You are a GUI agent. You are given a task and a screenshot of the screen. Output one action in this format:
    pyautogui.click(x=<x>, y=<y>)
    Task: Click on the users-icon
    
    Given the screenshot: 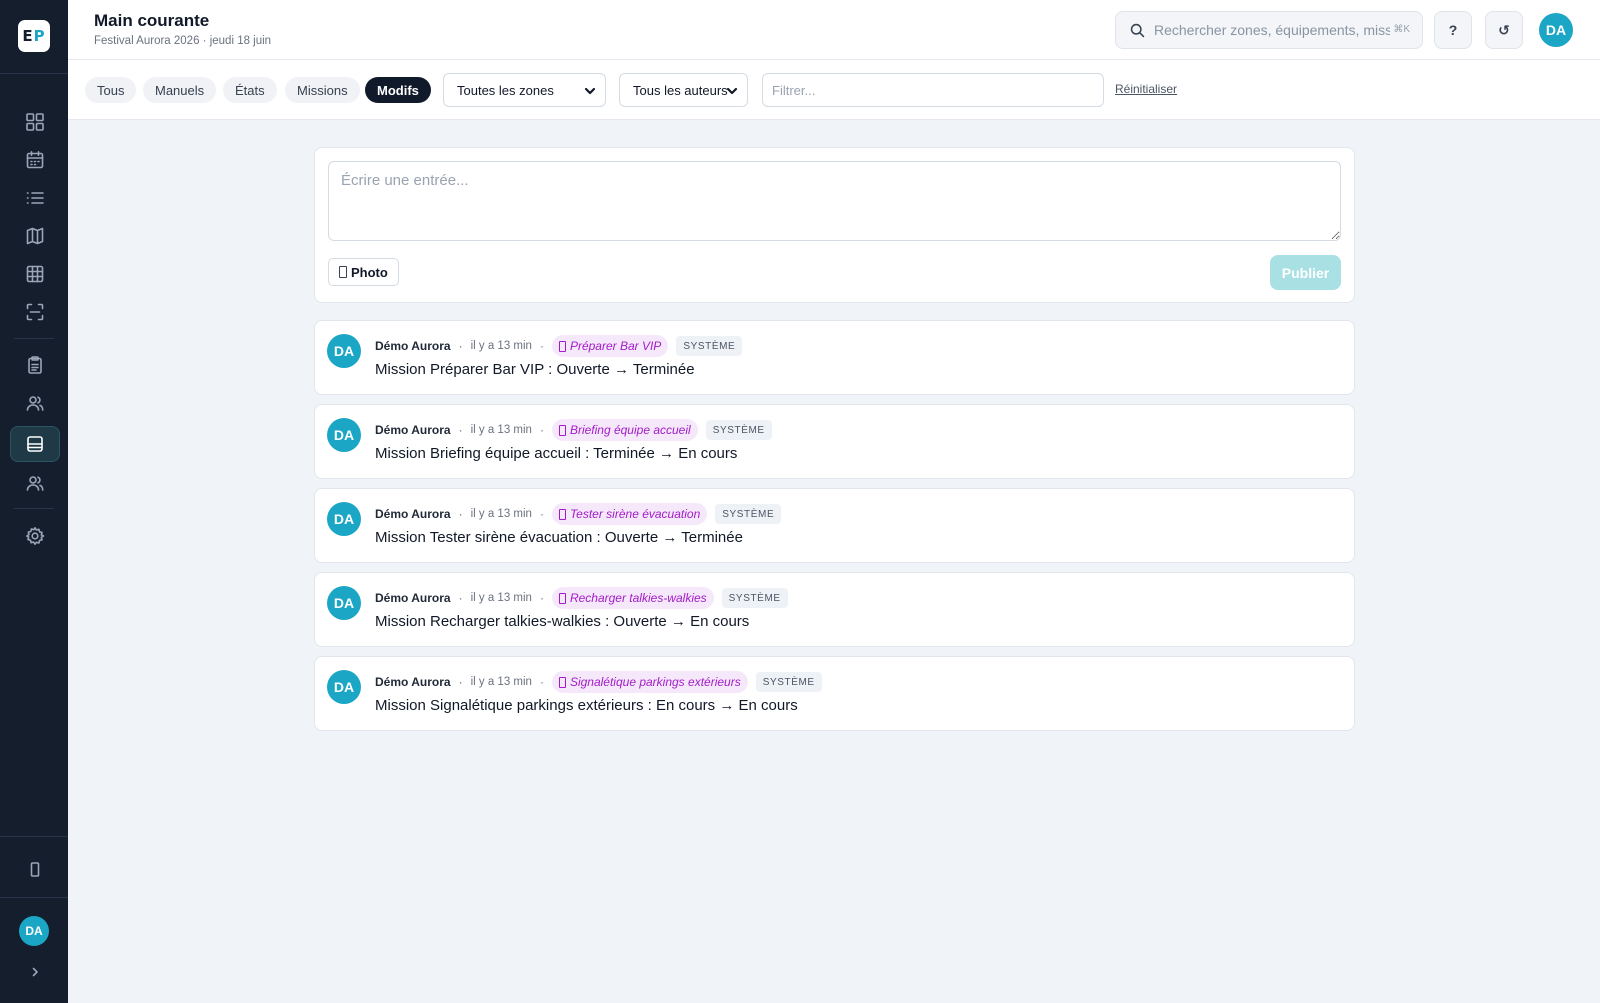 What is the action you would take?
    pyautogui.click(x=35, y=403)
    